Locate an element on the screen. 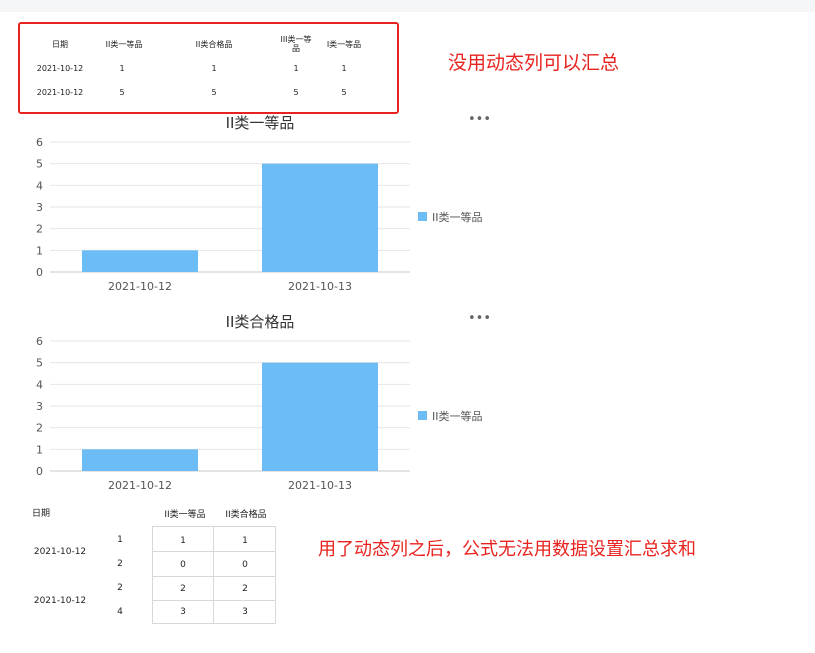  group1-row1-col2: 1 is located at coordinates (245, 541).